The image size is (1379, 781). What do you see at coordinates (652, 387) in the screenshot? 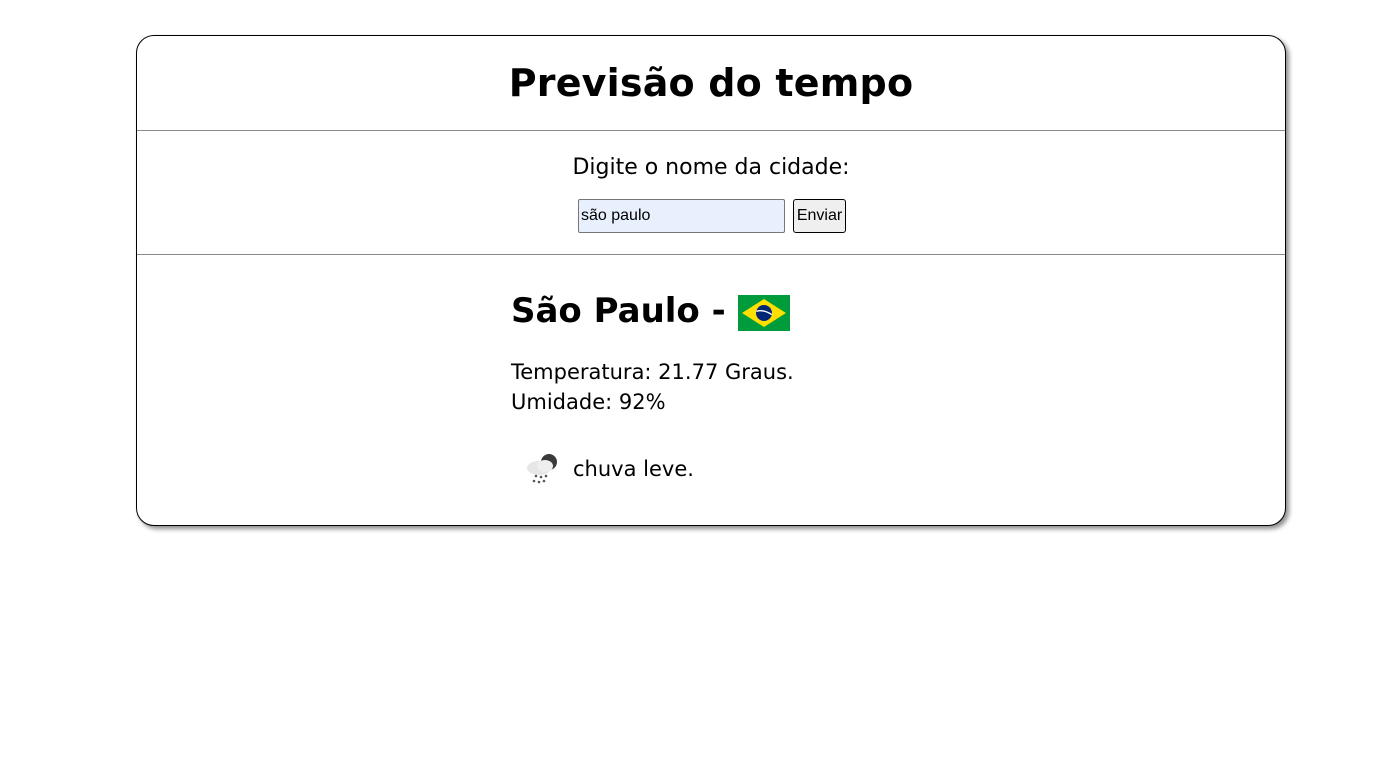
I see `weather-info: Temperatura: 21.77 Graus. Umidade: 92%` at bounding box center [652, 387].